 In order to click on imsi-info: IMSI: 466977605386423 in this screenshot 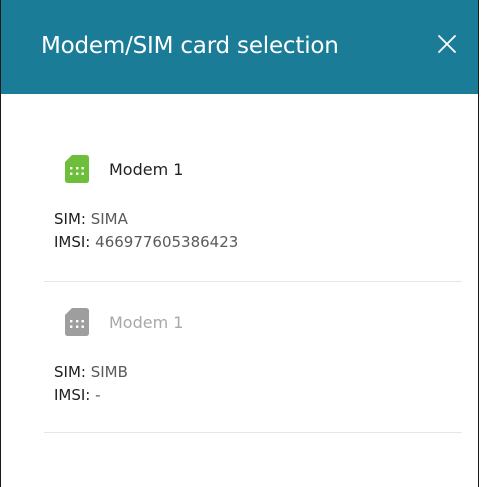, I will do `click(146, 242)`.